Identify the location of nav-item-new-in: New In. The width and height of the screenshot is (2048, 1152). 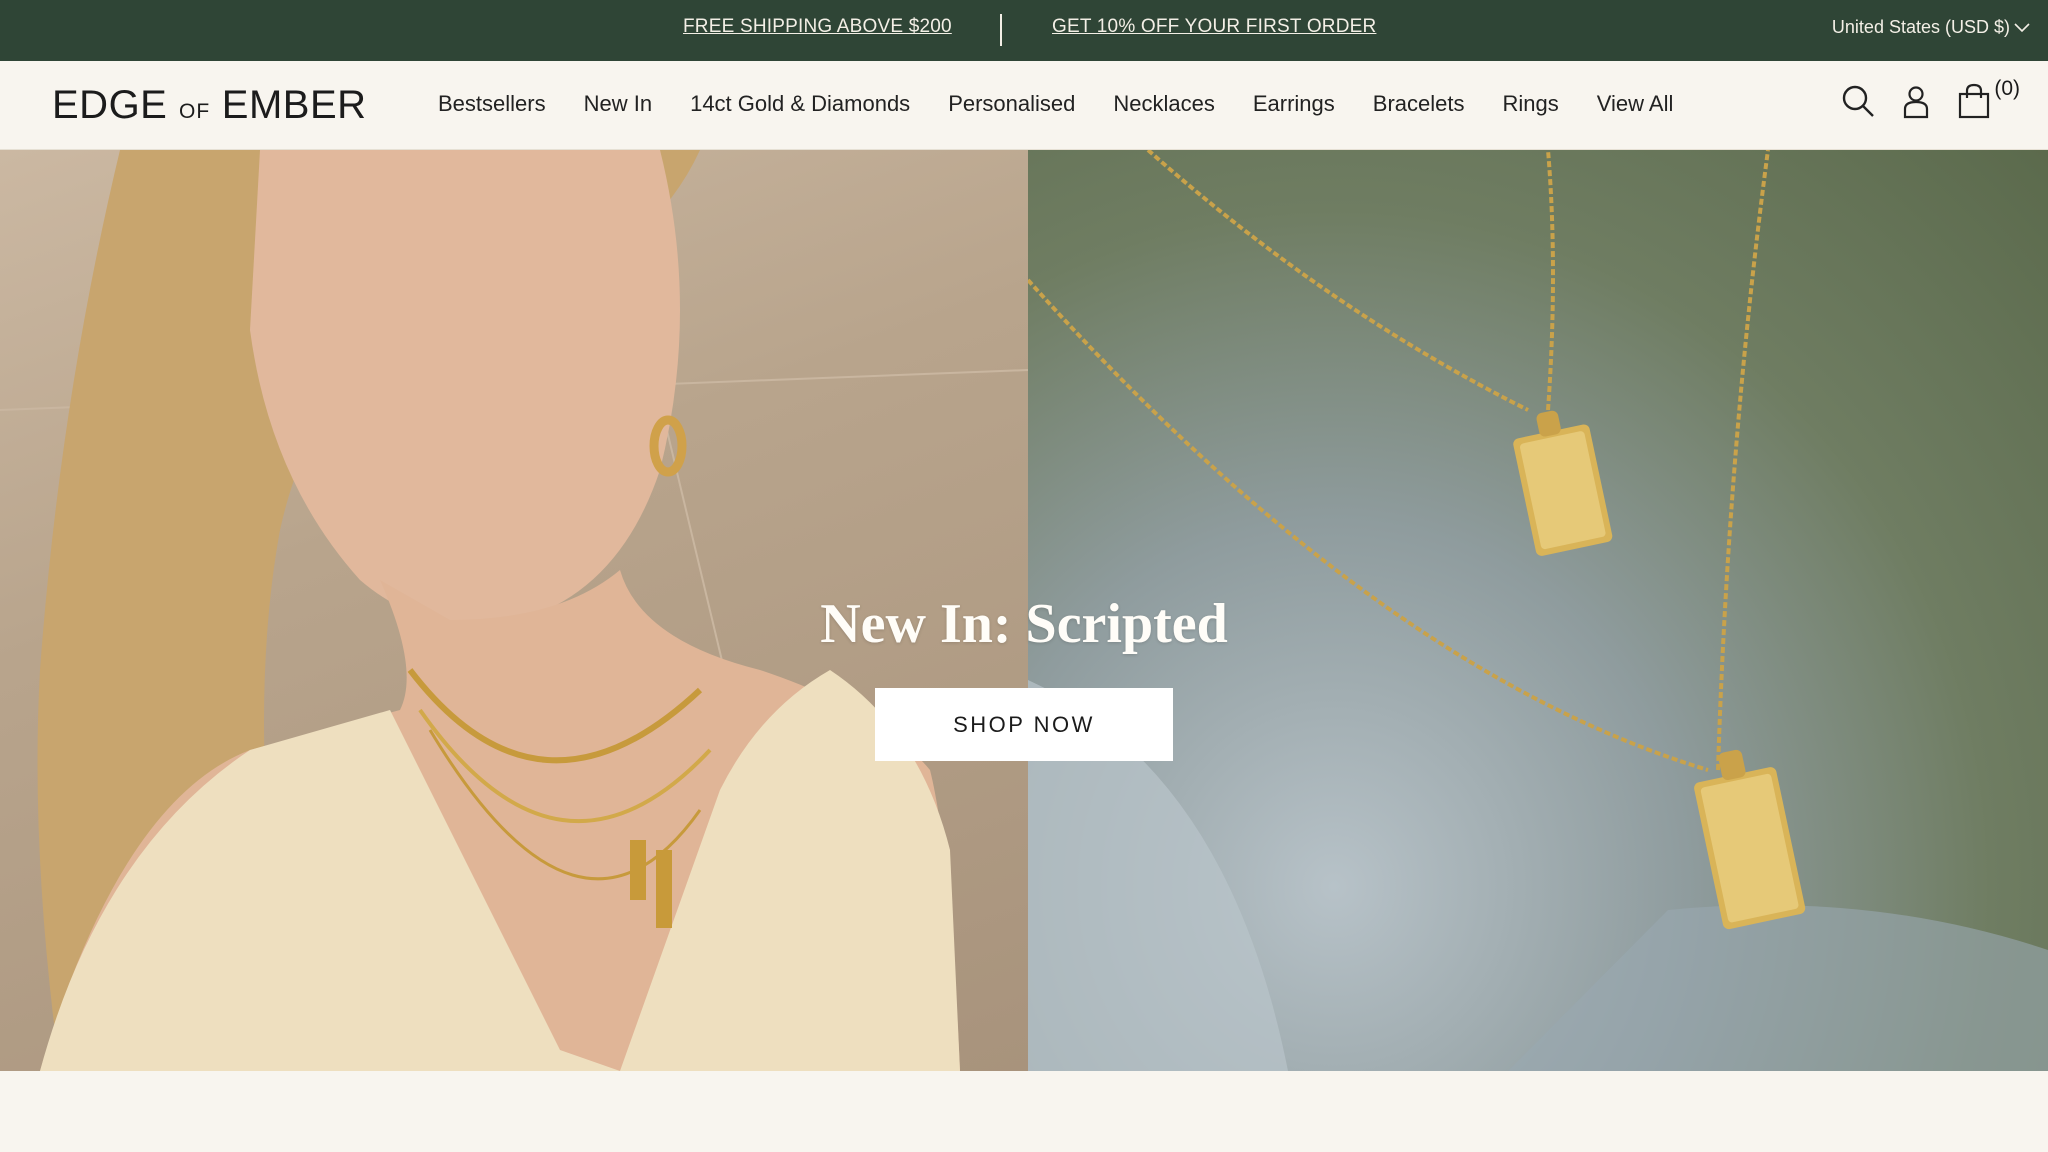
(618, 104).